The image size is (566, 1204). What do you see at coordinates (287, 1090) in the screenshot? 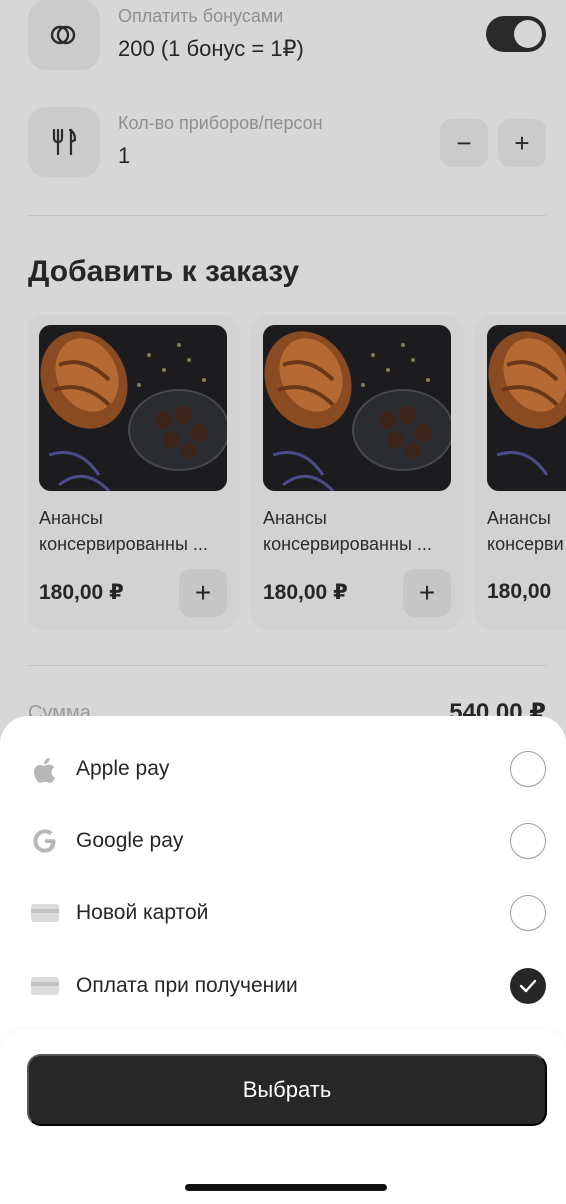
I see `select-button: Выбрать` at bounding box center [287, 1090].